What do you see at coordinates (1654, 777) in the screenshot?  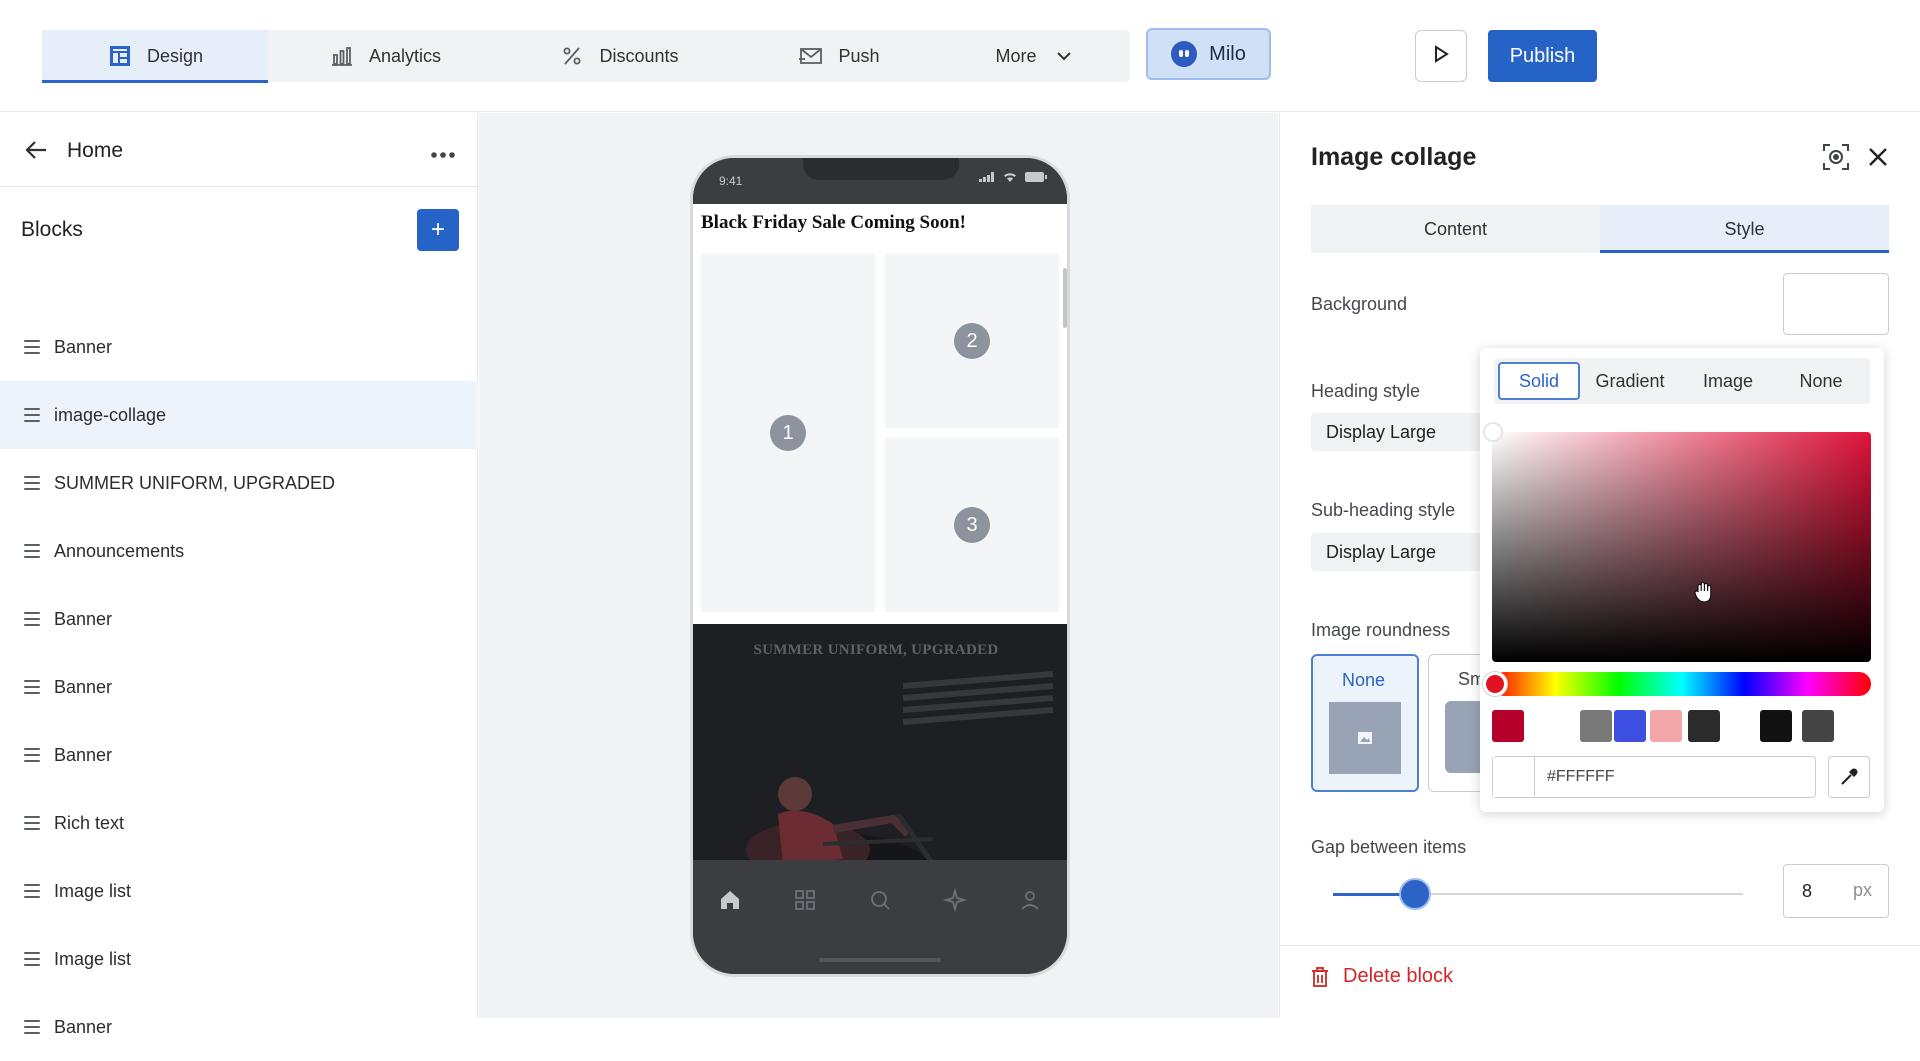 I see `hex-input: #FFFFFF` at bounding box center [1654, 777].